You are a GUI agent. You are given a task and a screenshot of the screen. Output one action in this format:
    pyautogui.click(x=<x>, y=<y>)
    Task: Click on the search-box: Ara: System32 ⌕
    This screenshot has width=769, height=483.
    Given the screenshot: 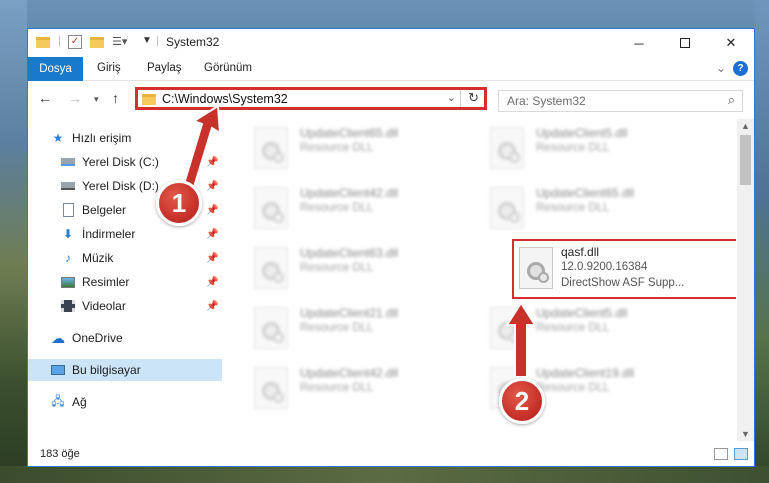 What is the action you would take?
    pyautogui.click(x=620, y=101)
    